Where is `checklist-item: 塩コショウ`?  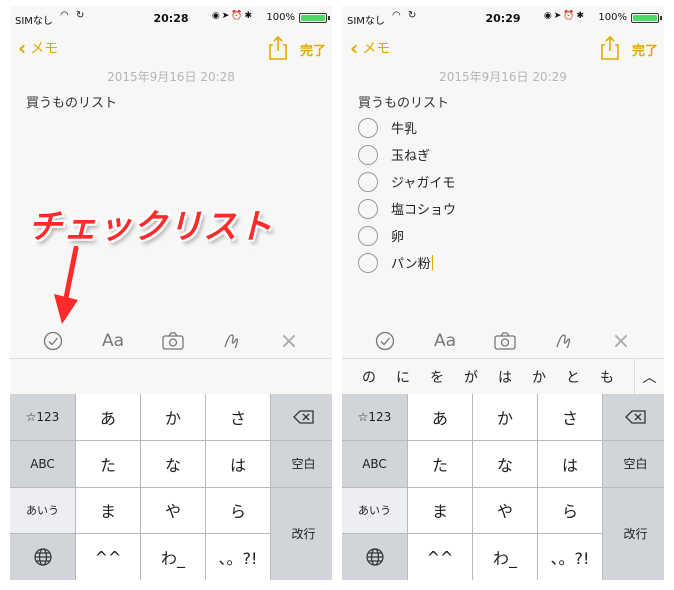 checklist-item: 塩コショウ is located at coordinates (407, 208).